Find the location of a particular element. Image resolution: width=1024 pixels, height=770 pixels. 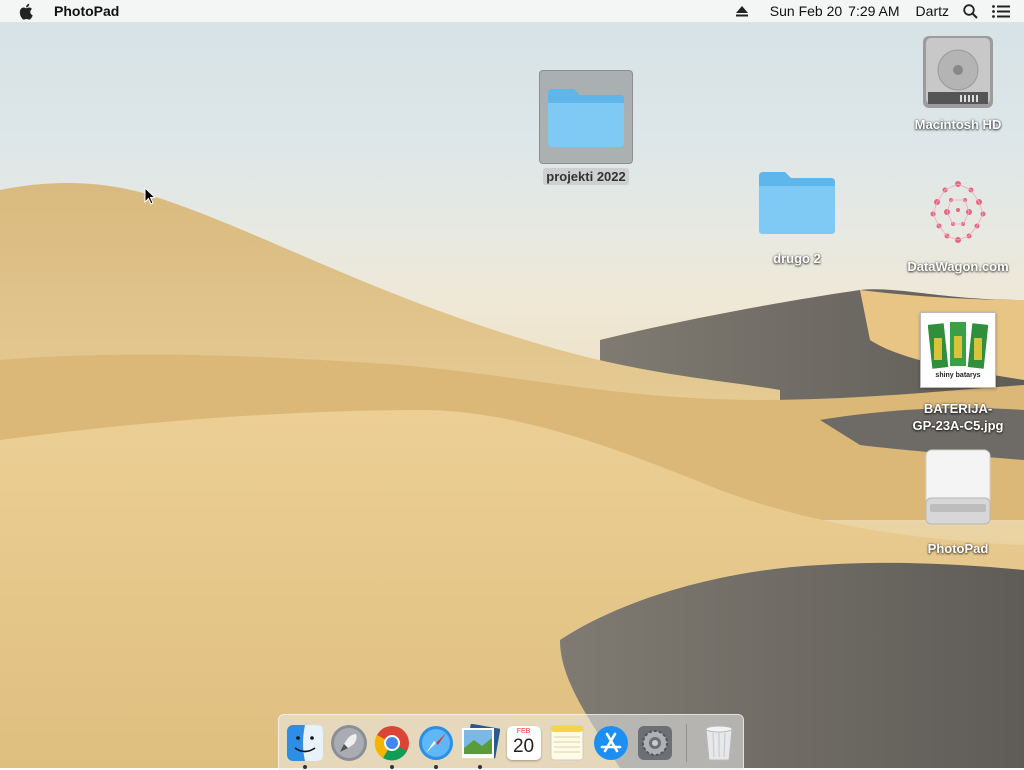

active-app-name: PhotoPad is located at coordinates (86, 11).